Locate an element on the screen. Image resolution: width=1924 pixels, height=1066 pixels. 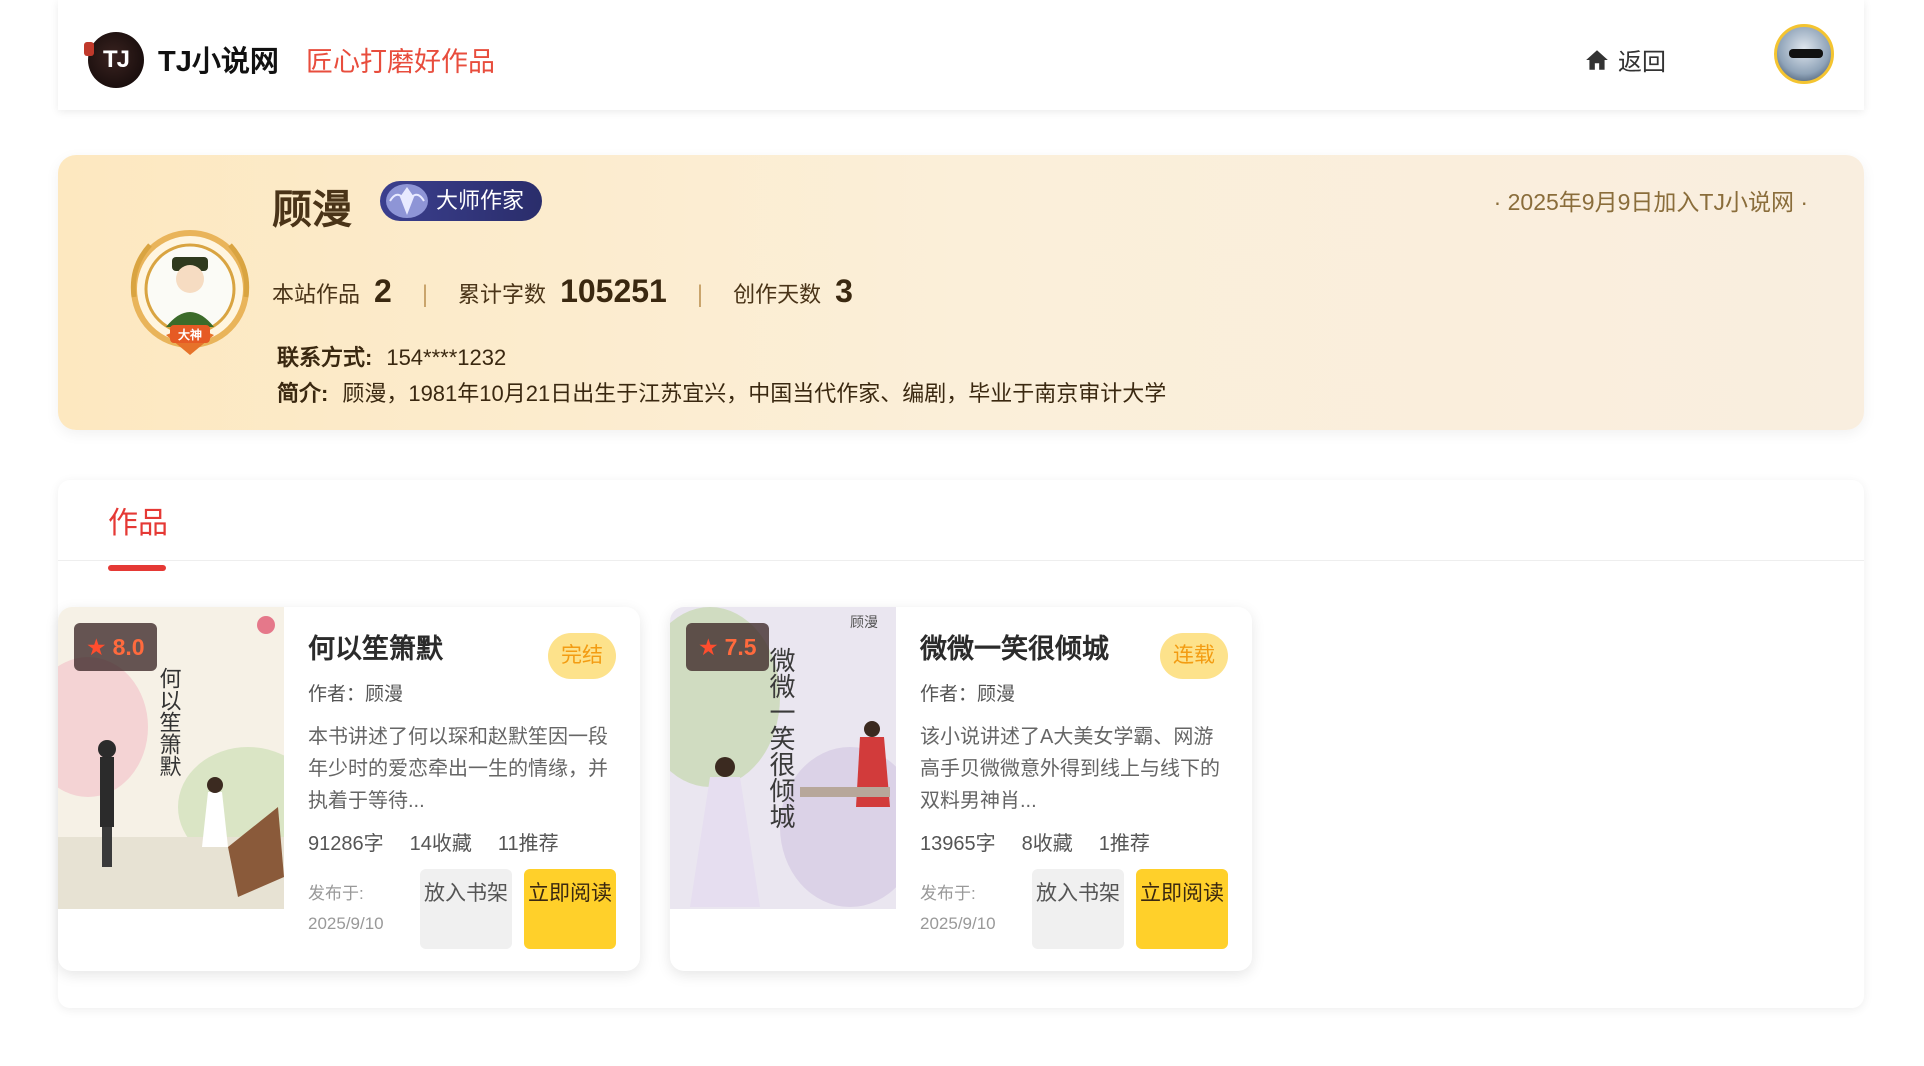
author-level-text: 大师作家 is located at coordinates (480, 200).